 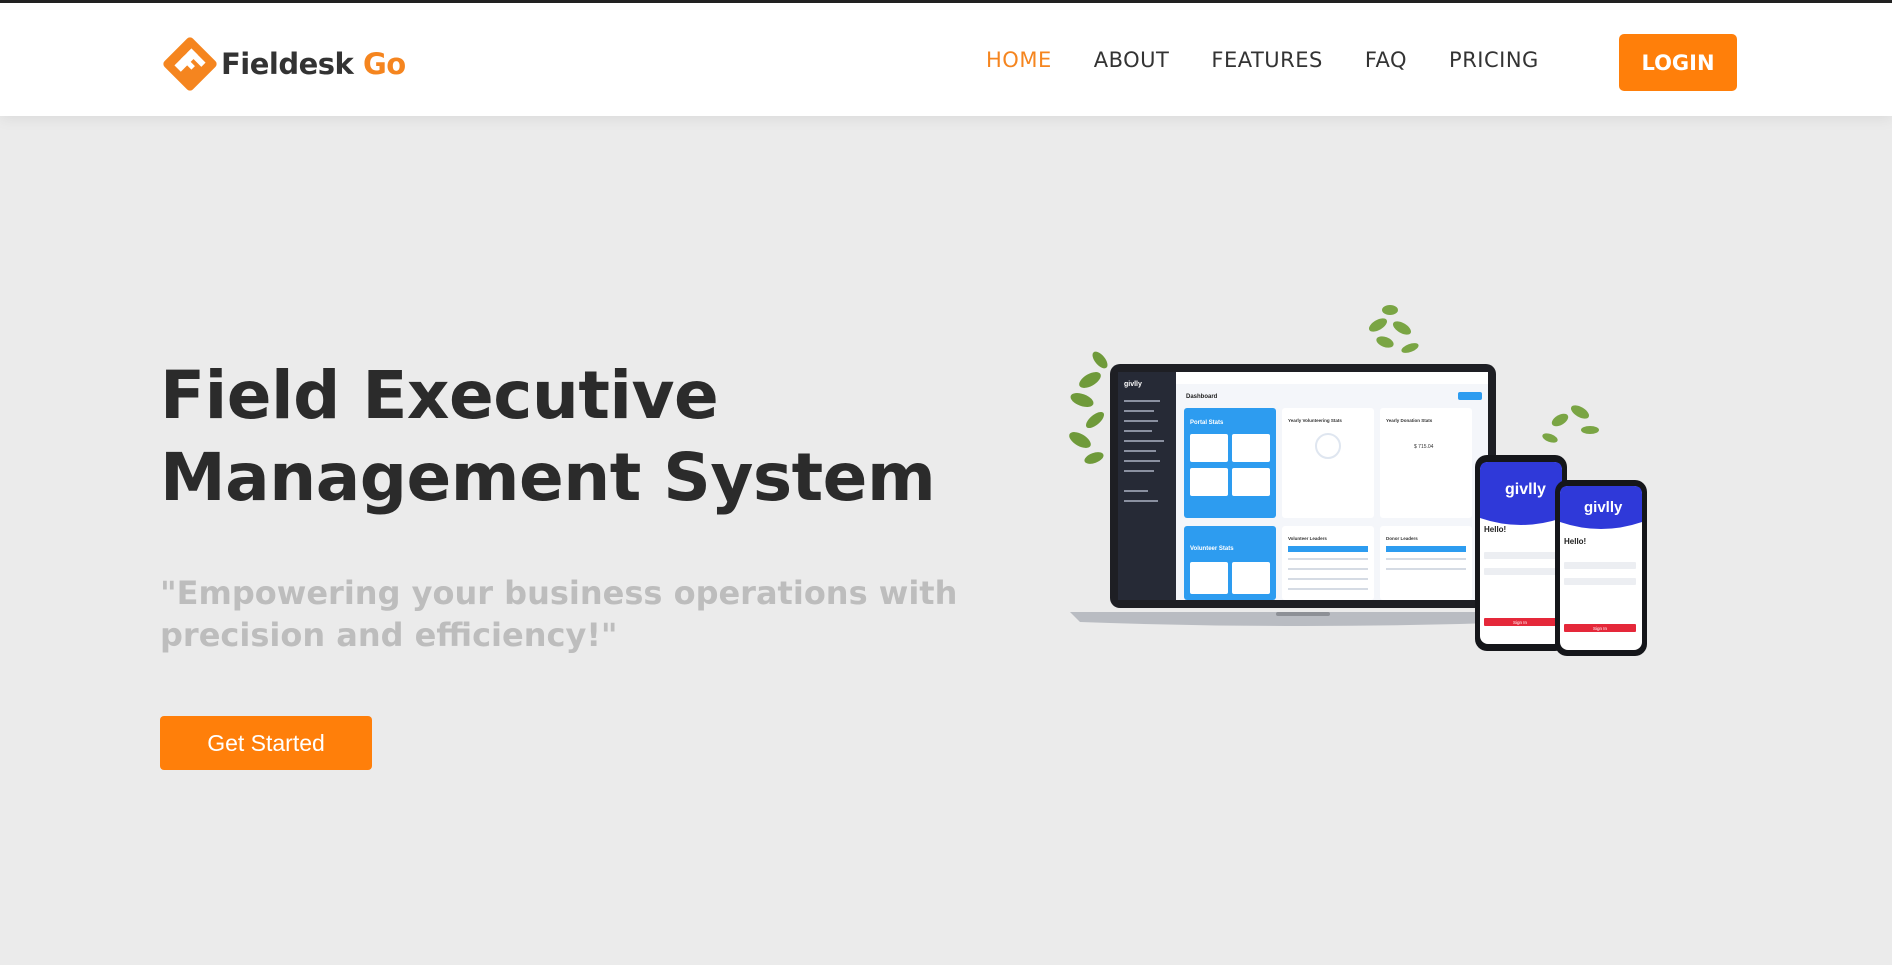 I want to click on donor-leaders-label: Donor Leaders, so click(x=1402, y=538).